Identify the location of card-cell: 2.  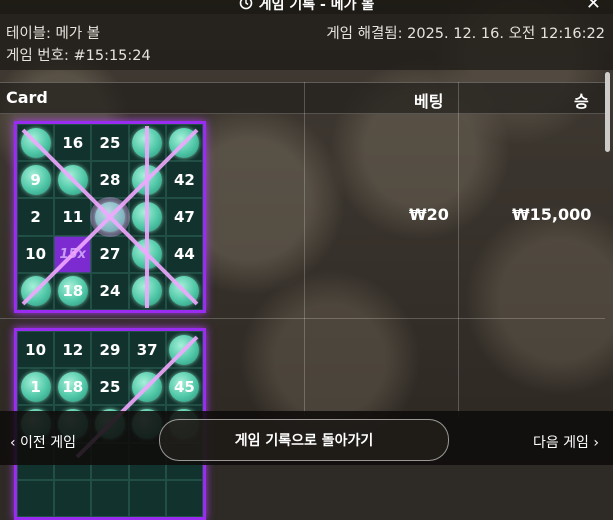
(36, 217).